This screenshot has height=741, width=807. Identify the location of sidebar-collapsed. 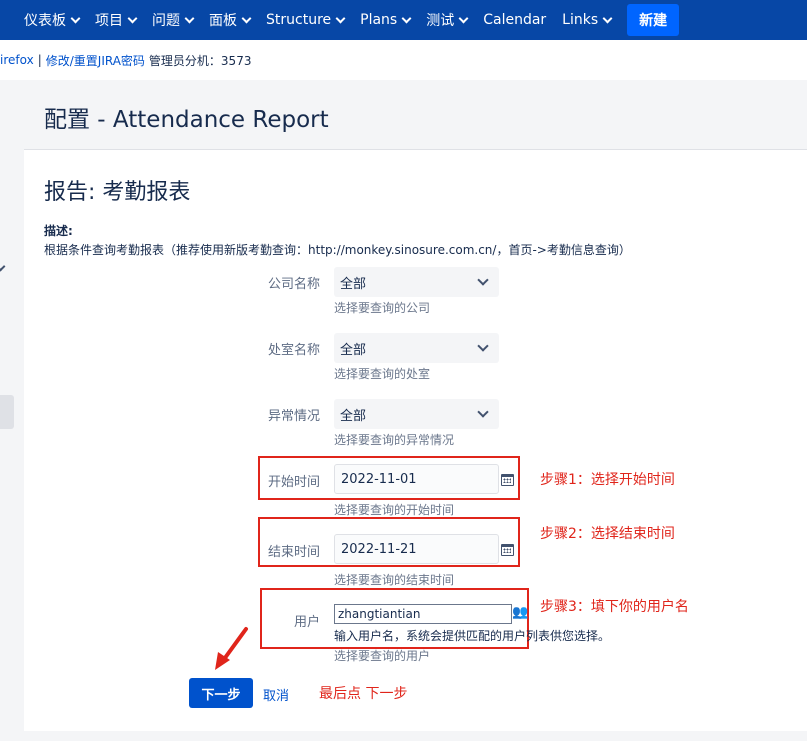
(12, 410).